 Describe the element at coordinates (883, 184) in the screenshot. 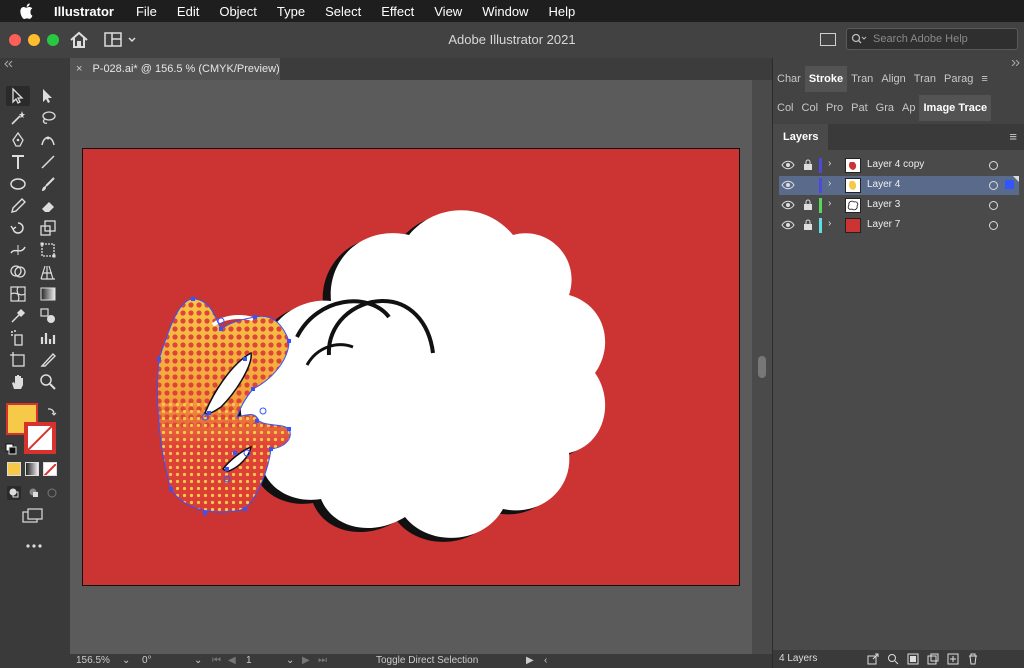

I see `layer-name: Layer 4` at that location.